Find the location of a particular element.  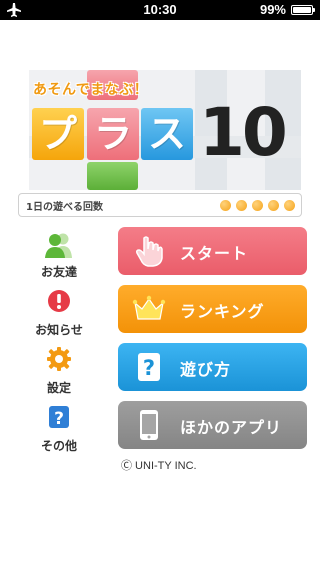

logo-letter-tile: プ is located at coordinates (58, 134).